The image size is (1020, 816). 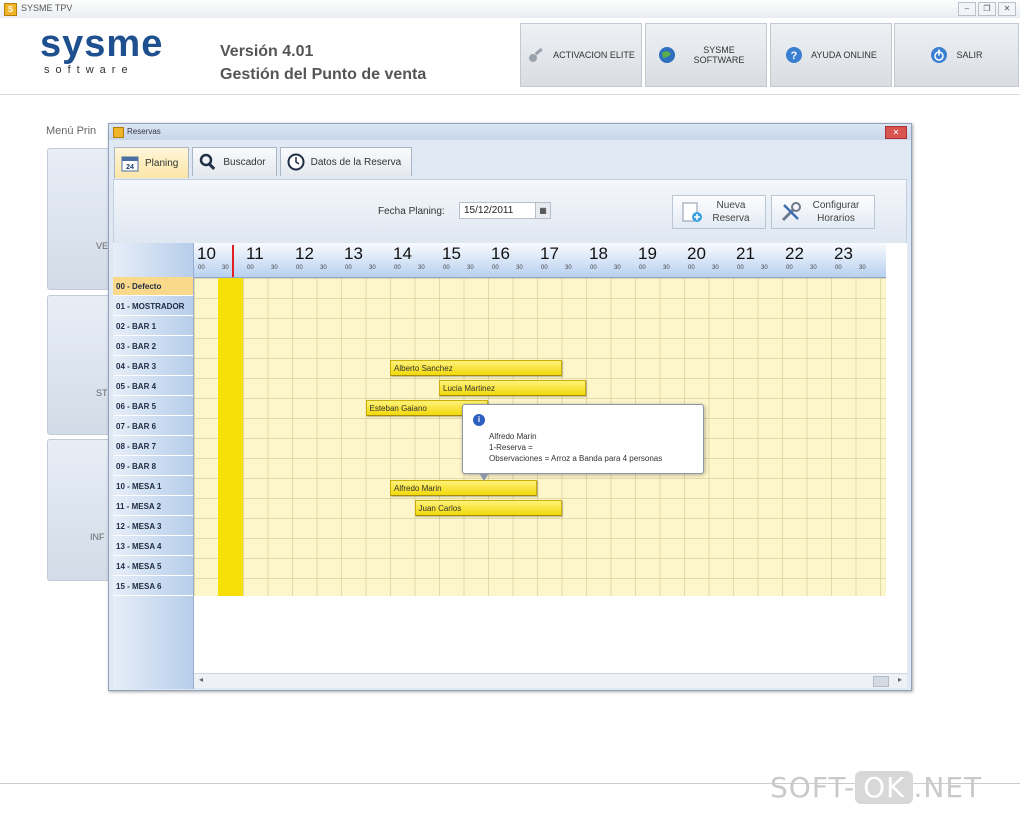 I want to click on fecha-planing-label: Fecha Planing:, so click(x=411, y=211).